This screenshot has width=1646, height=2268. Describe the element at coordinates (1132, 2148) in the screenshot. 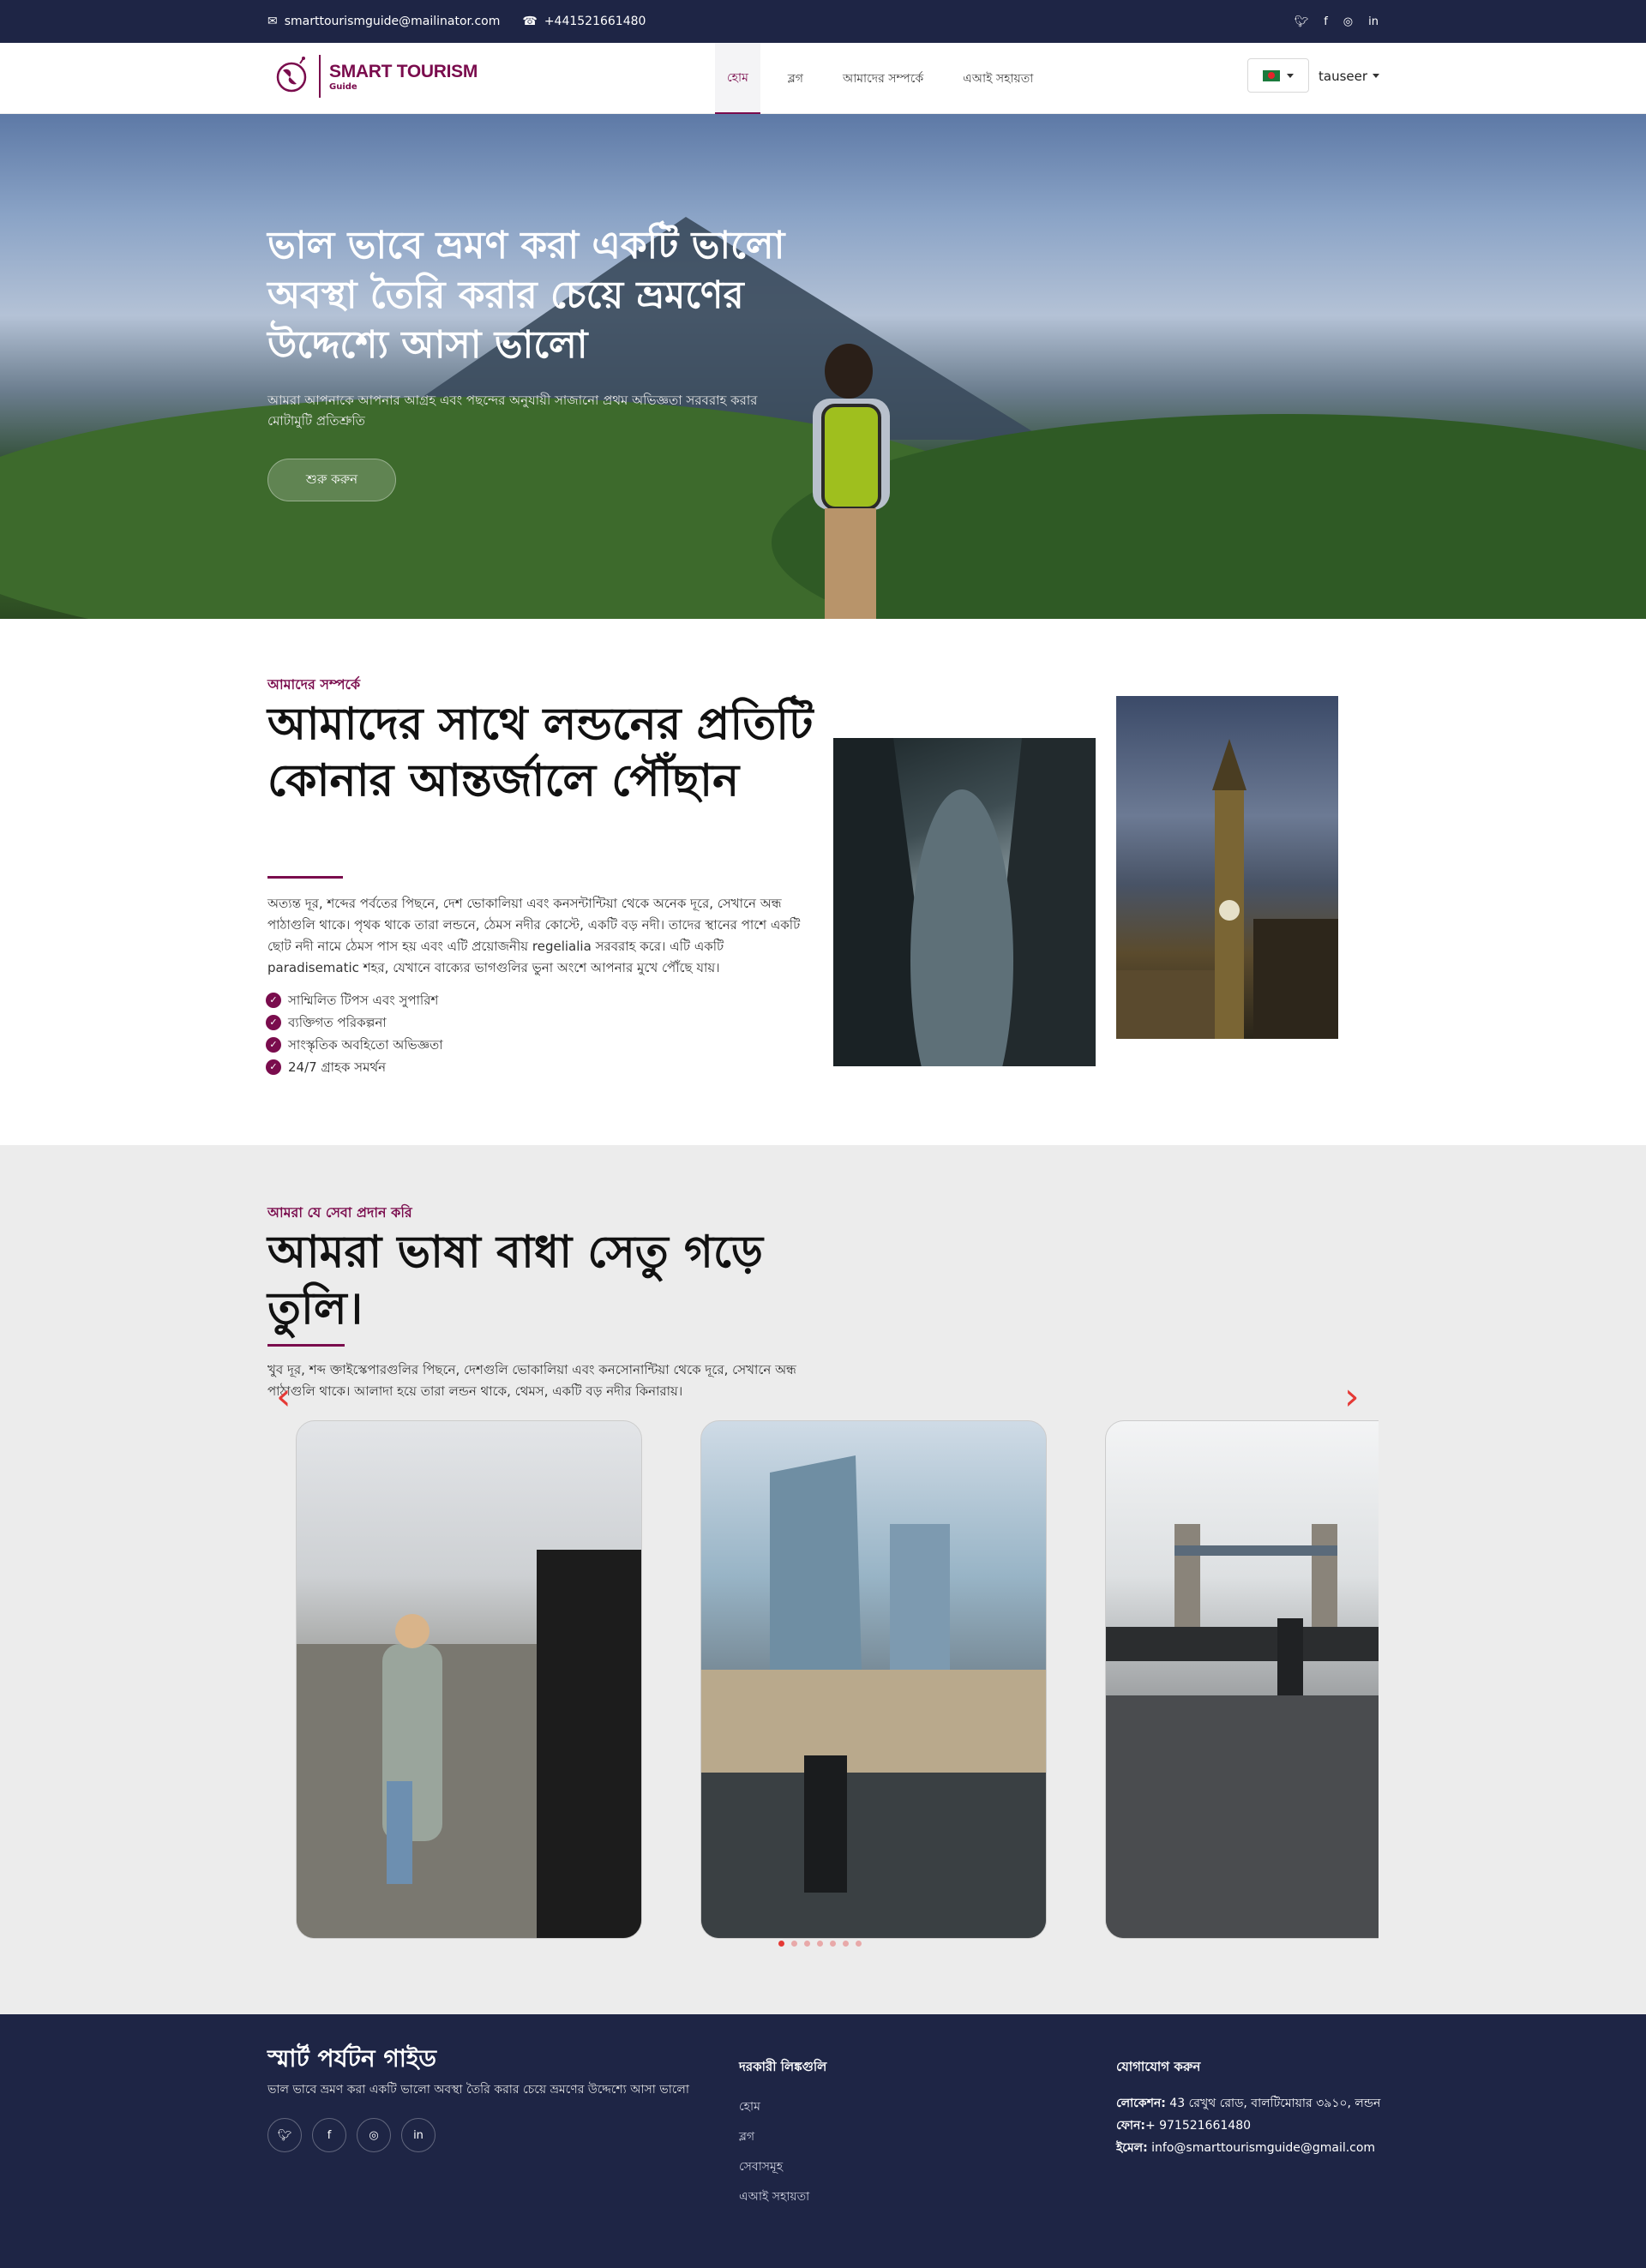

I see `email-label: ইমেল:` at that location.